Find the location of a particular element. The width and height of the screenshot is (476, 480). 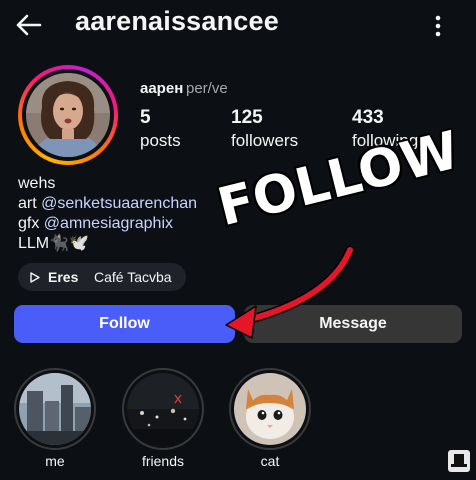

play-icon is located at coordinates (35, 277).